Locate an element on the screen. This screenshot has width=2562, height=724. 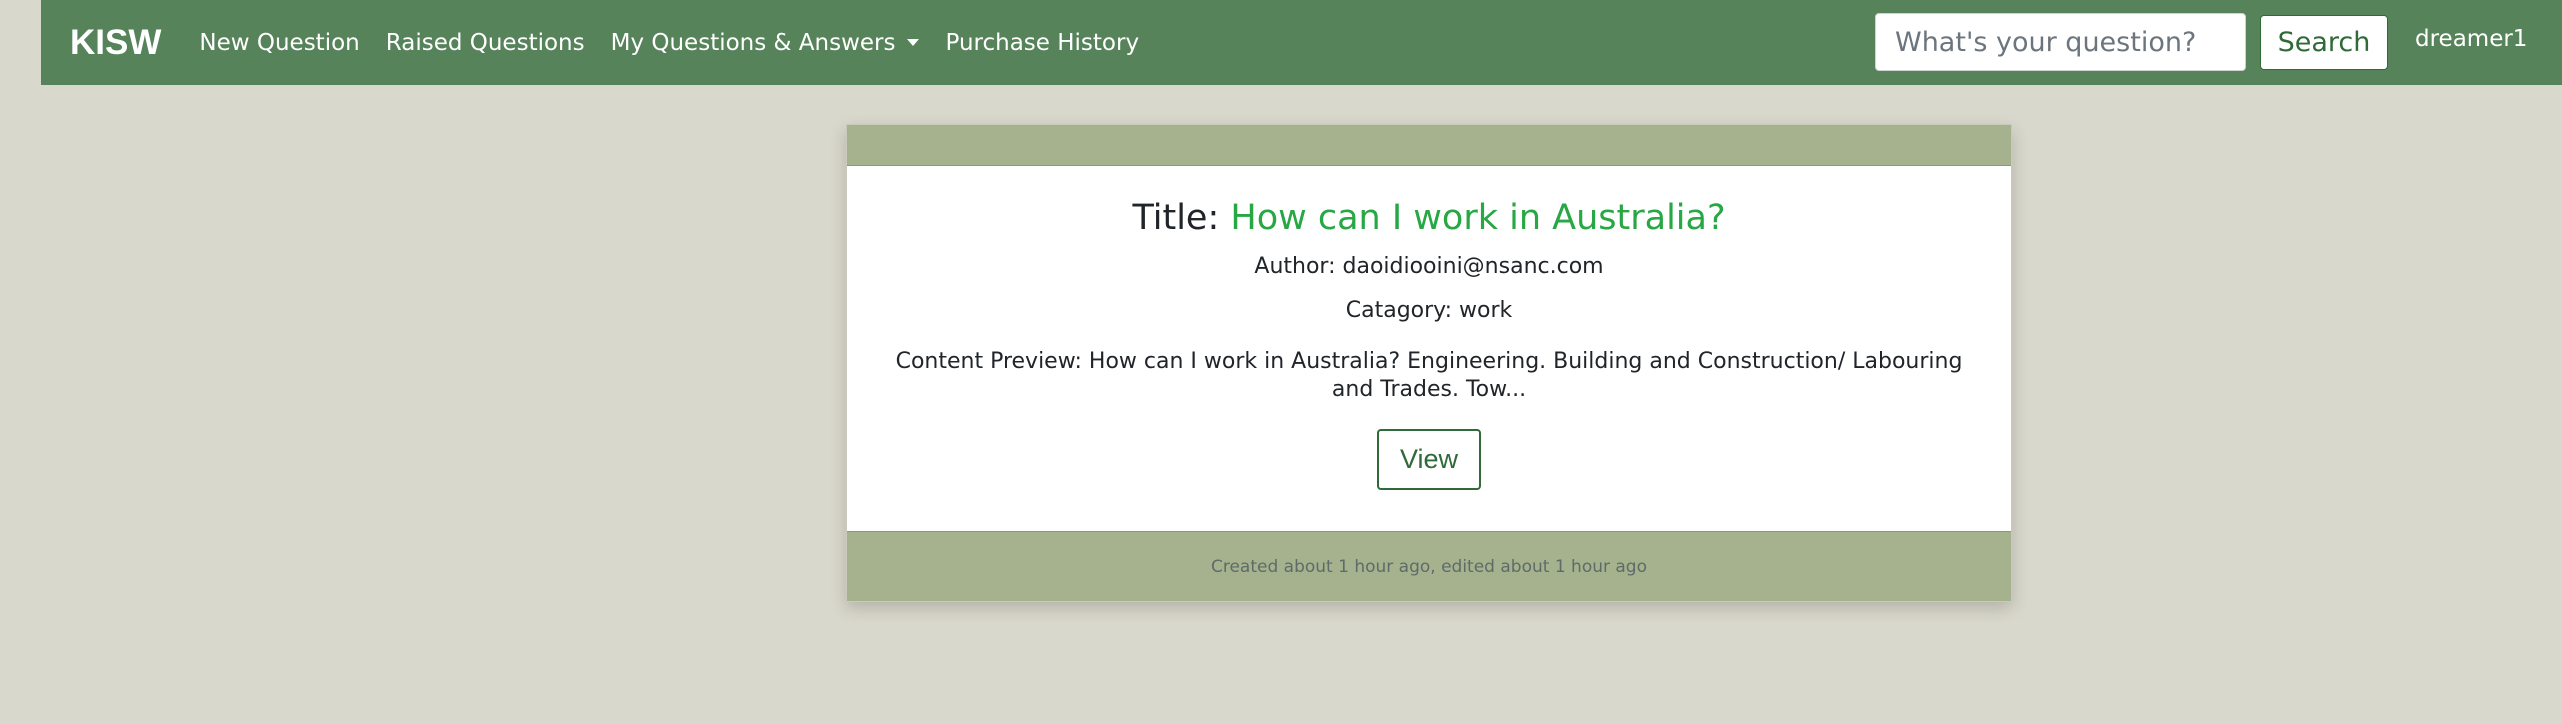
search-button: Search is located at coordinates (2324, 42).